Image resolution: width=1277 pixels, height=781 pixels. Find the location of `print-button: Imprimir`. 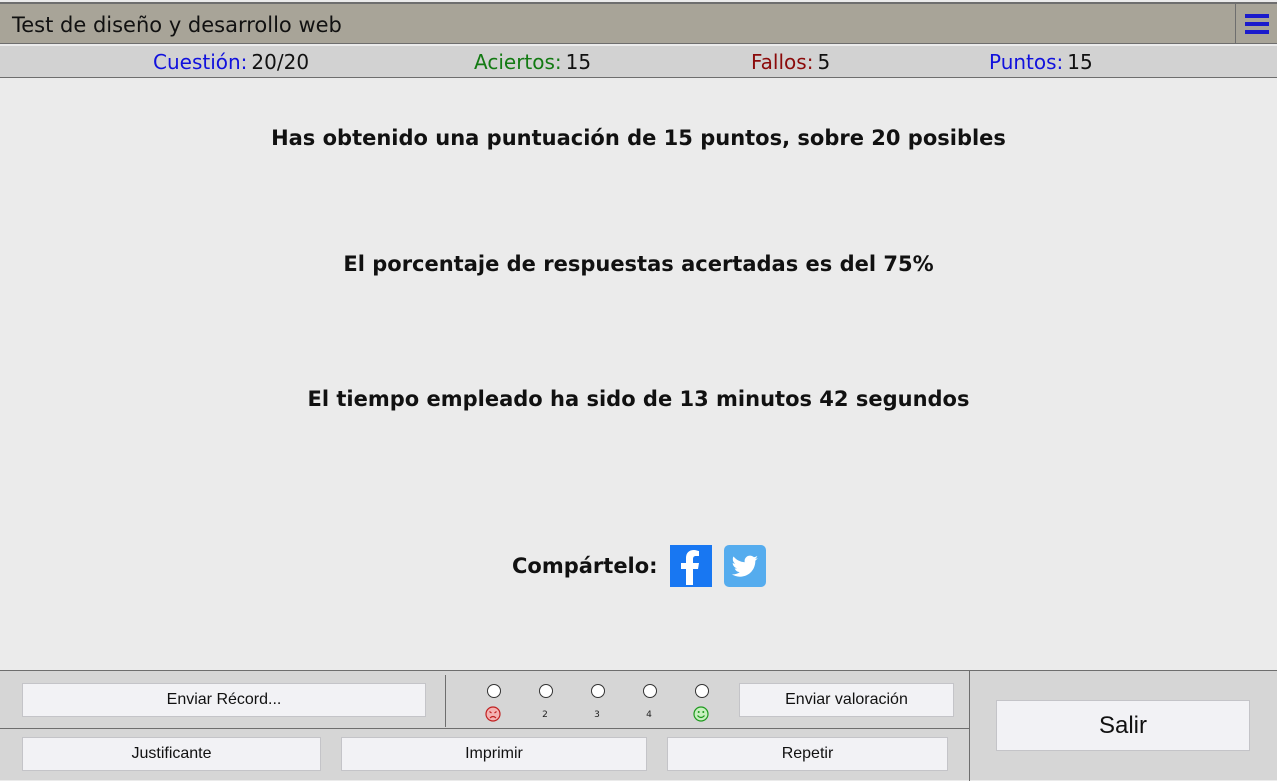

print-button: Imprimir is located at coordinates (494, 754).